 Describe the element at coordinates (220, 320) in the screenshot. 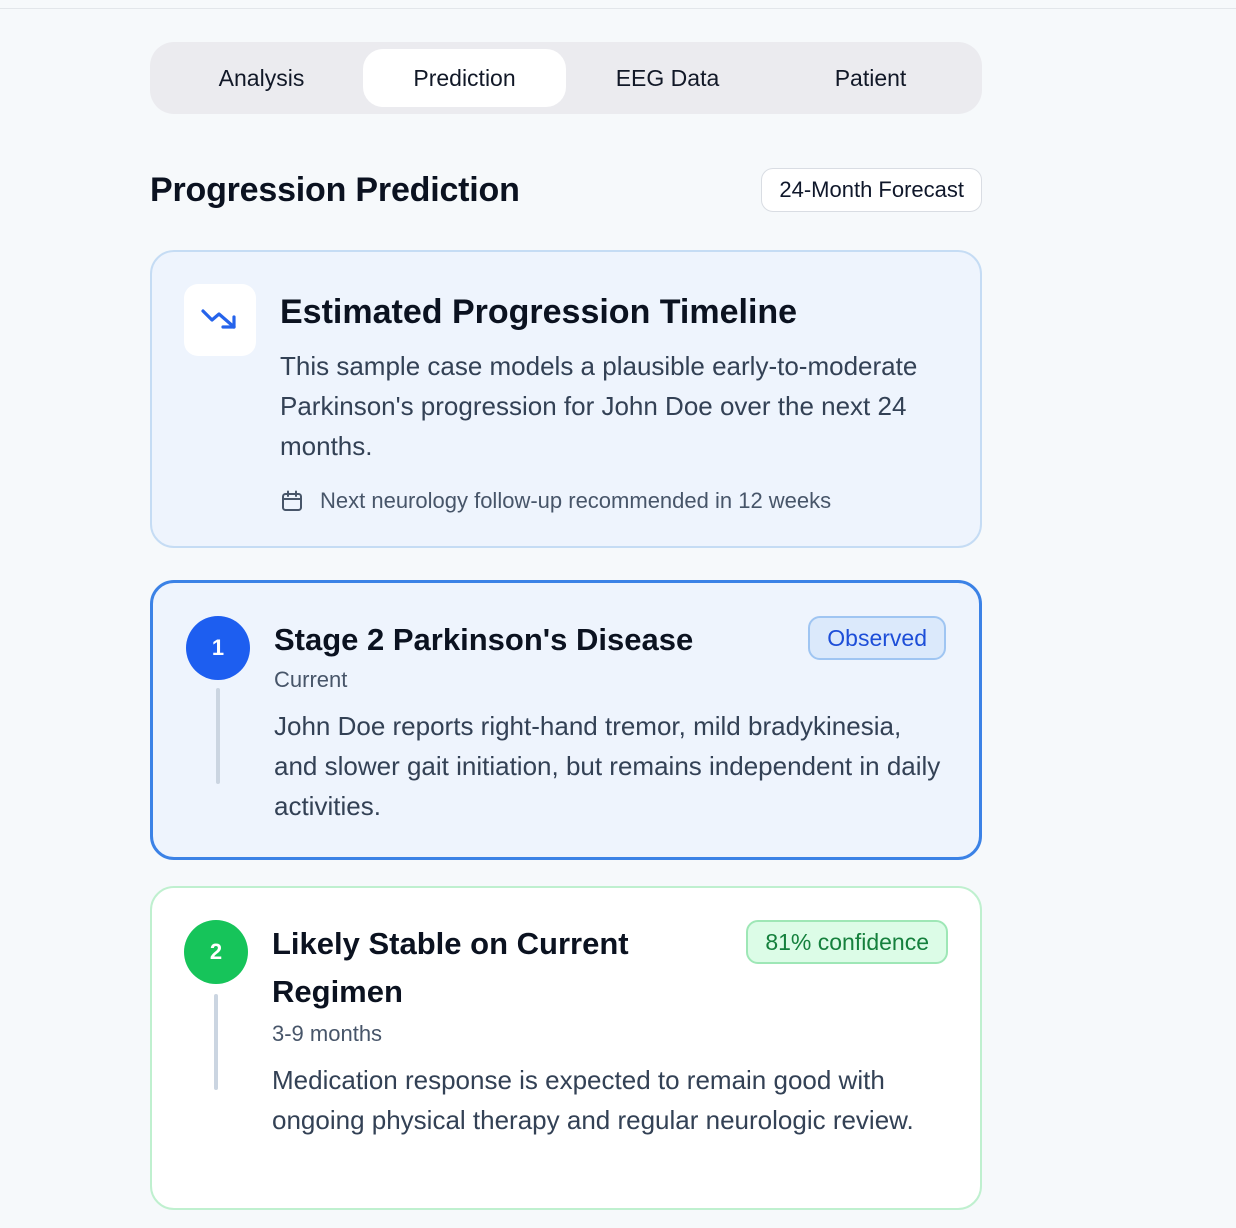

I see `trending-down-icon` at that location.